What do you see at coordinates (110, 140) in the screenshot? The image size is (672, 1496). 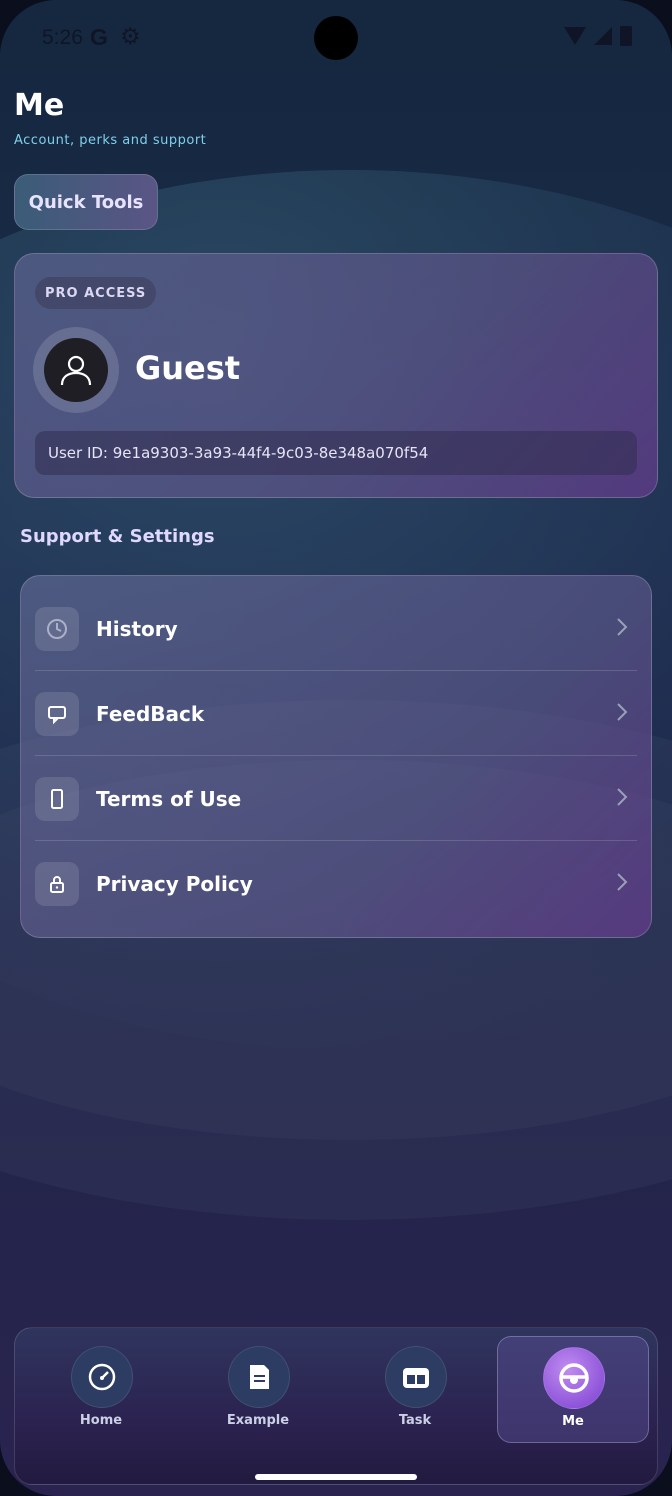 I see `page-subtitle: Account, perks and support` at bounding box center [110, 140].